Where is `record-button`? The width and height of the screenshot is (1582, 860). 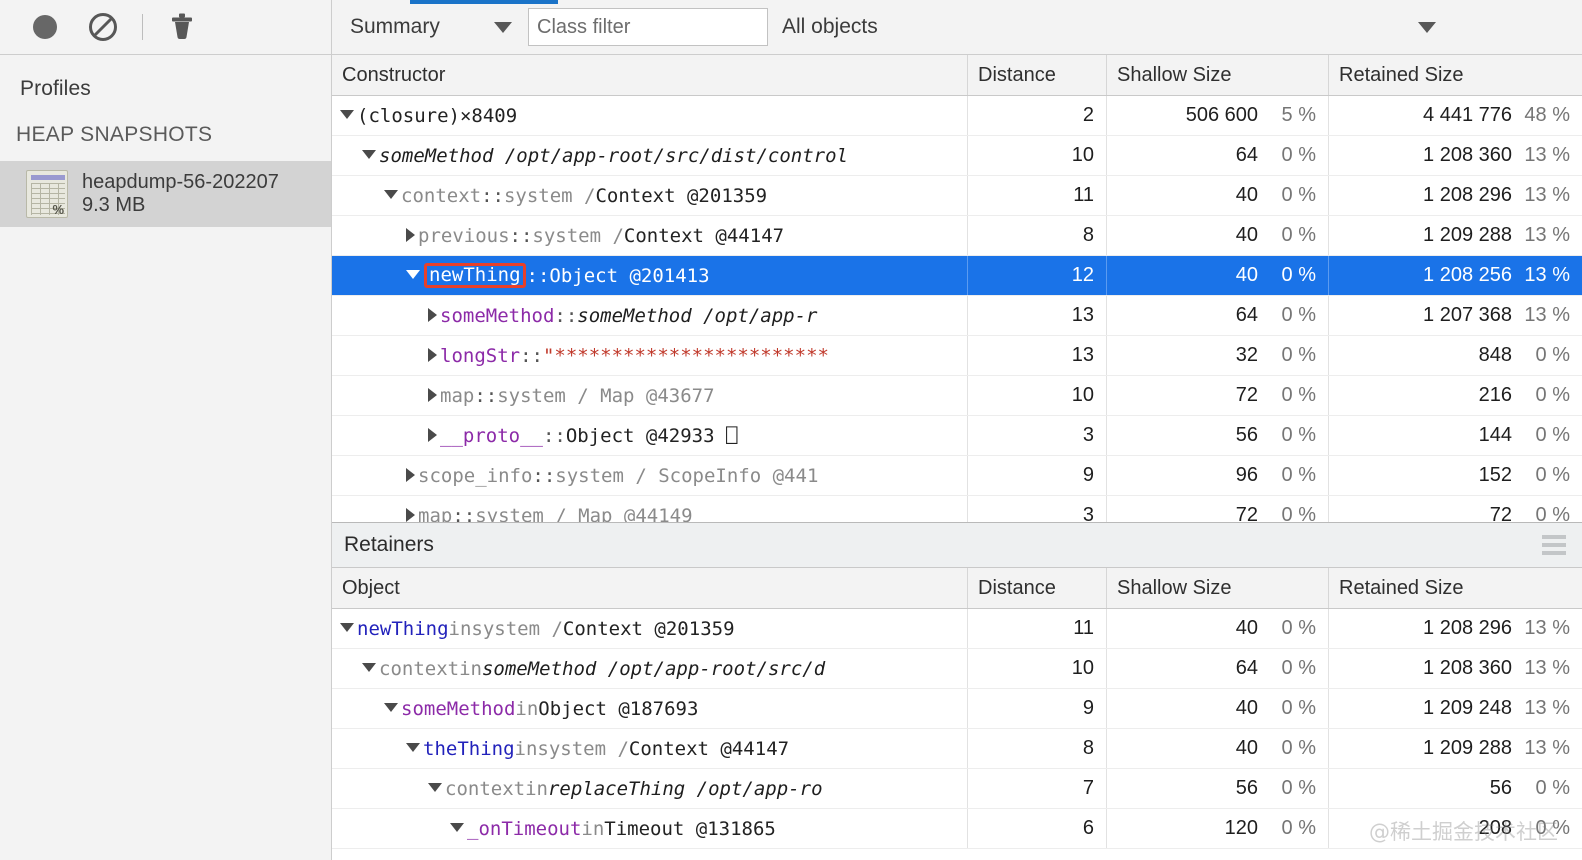 record-button is located at coordinates (45, 27).